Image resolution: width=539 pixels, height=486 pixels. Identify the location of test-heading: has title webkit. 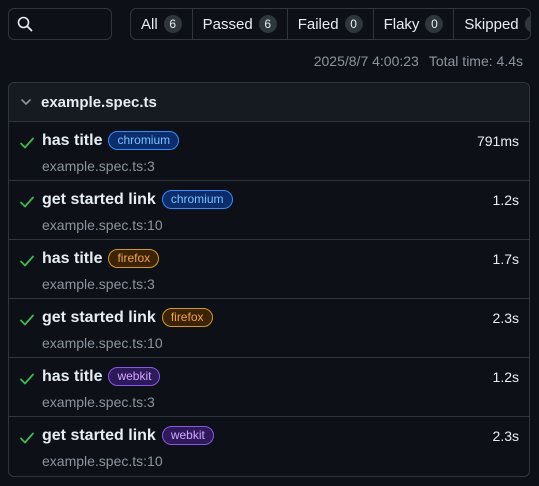
(101, 376).